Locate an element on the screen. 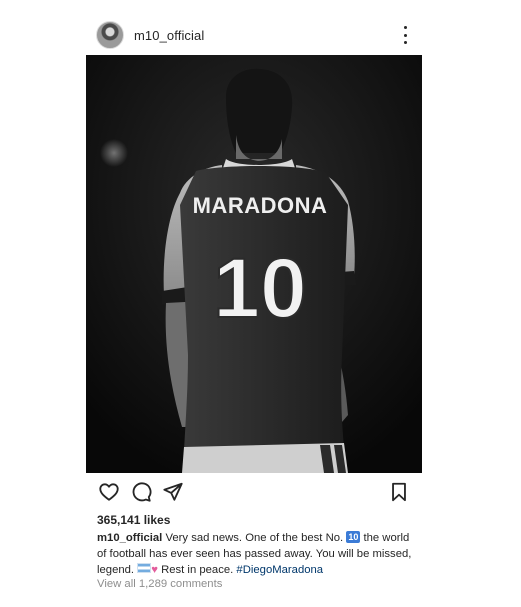 Image resolution: width=521 pixels, height=607 pixels. caption-username: m10_official is located at coordinates (129, 538).